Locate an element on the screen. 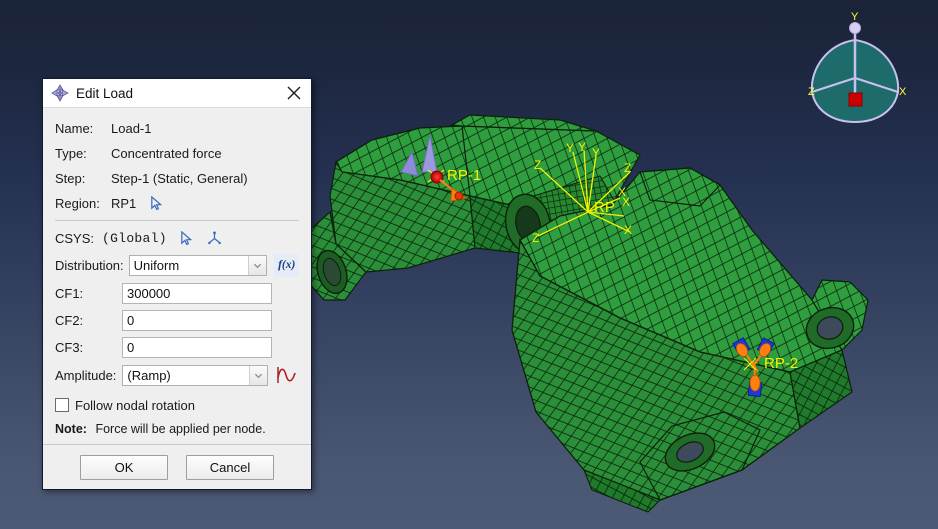  rp1-label: RP-1 is located at coordinates (464, 175).